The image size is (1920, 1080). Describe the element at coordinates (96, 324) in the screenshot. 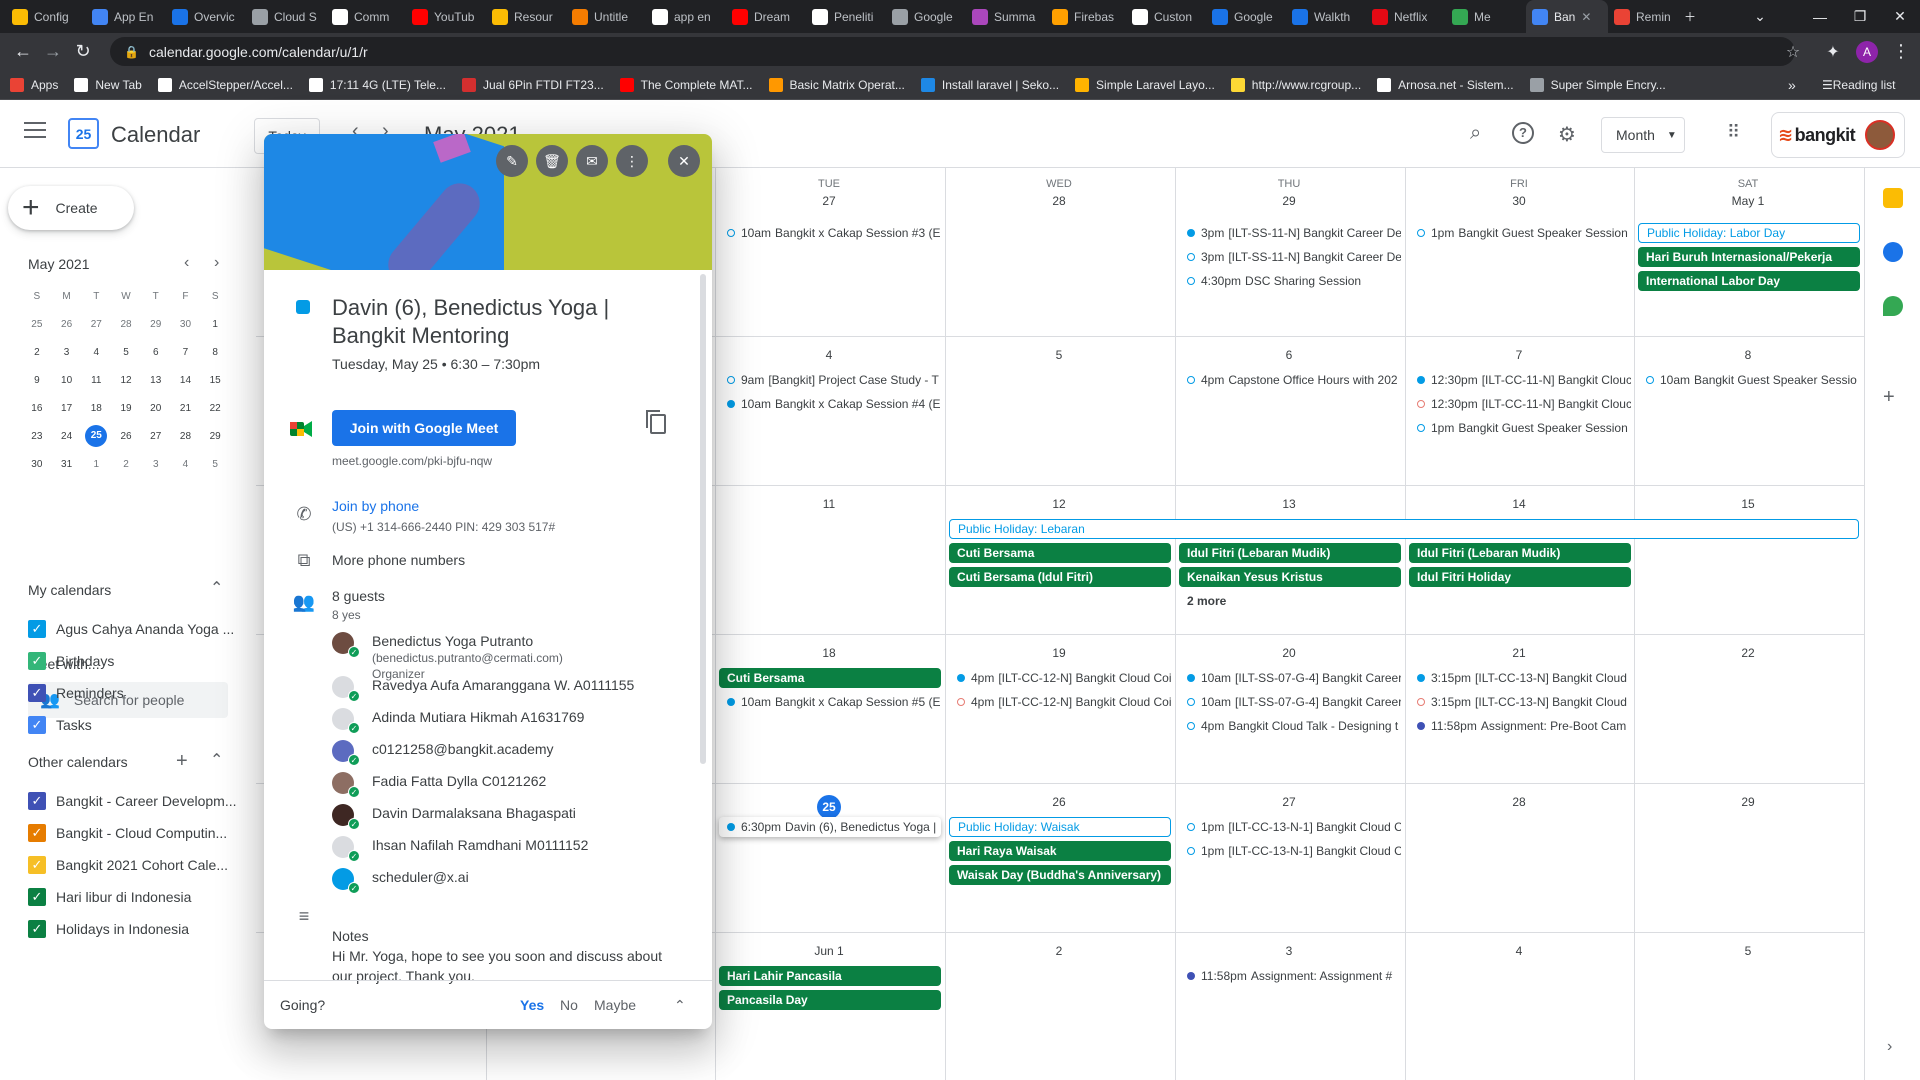

I see `mini-day: 27` at that location.